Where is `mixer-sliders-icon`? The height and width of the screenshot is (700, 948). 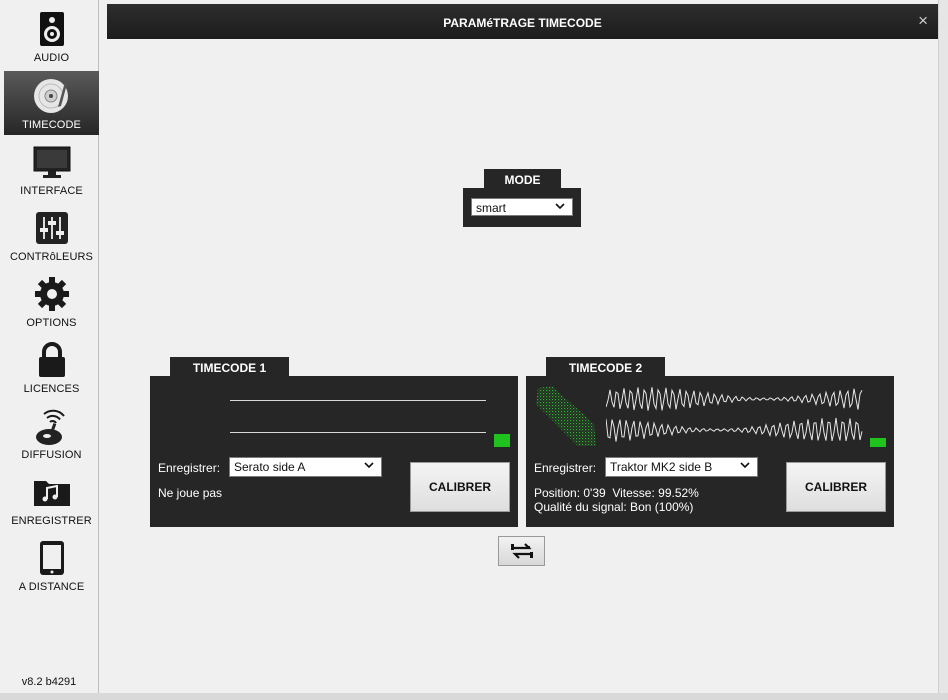
mixer-sliders-icon is located at coordinates (52, 228).